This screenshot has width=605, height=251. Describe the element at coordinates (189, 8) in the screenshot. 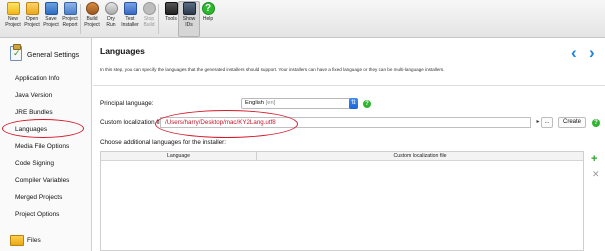

I see `show-ids-icon` at that location.